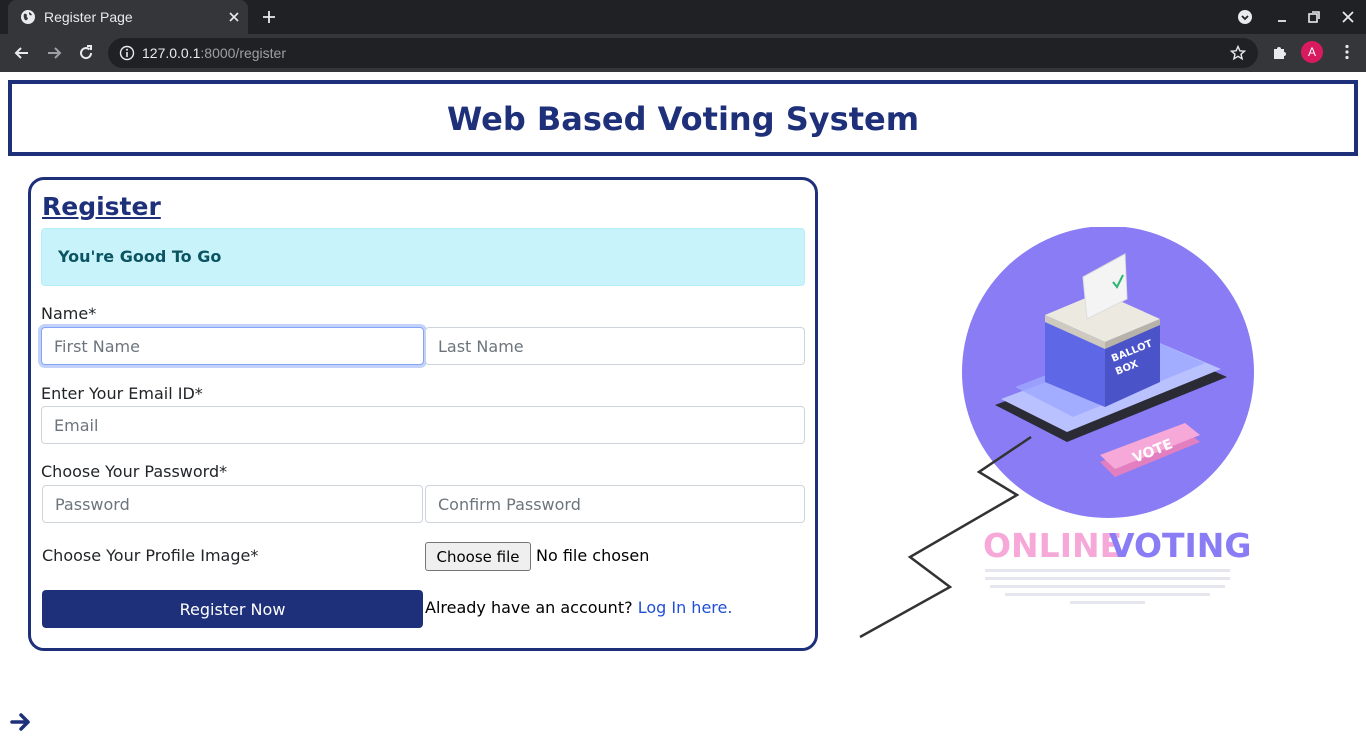 The height and width of the screenshot is (741, 1366). Describe the element at coordinates (243, 53) in the screenshot. I see `url-path: :8000/register` at that location.